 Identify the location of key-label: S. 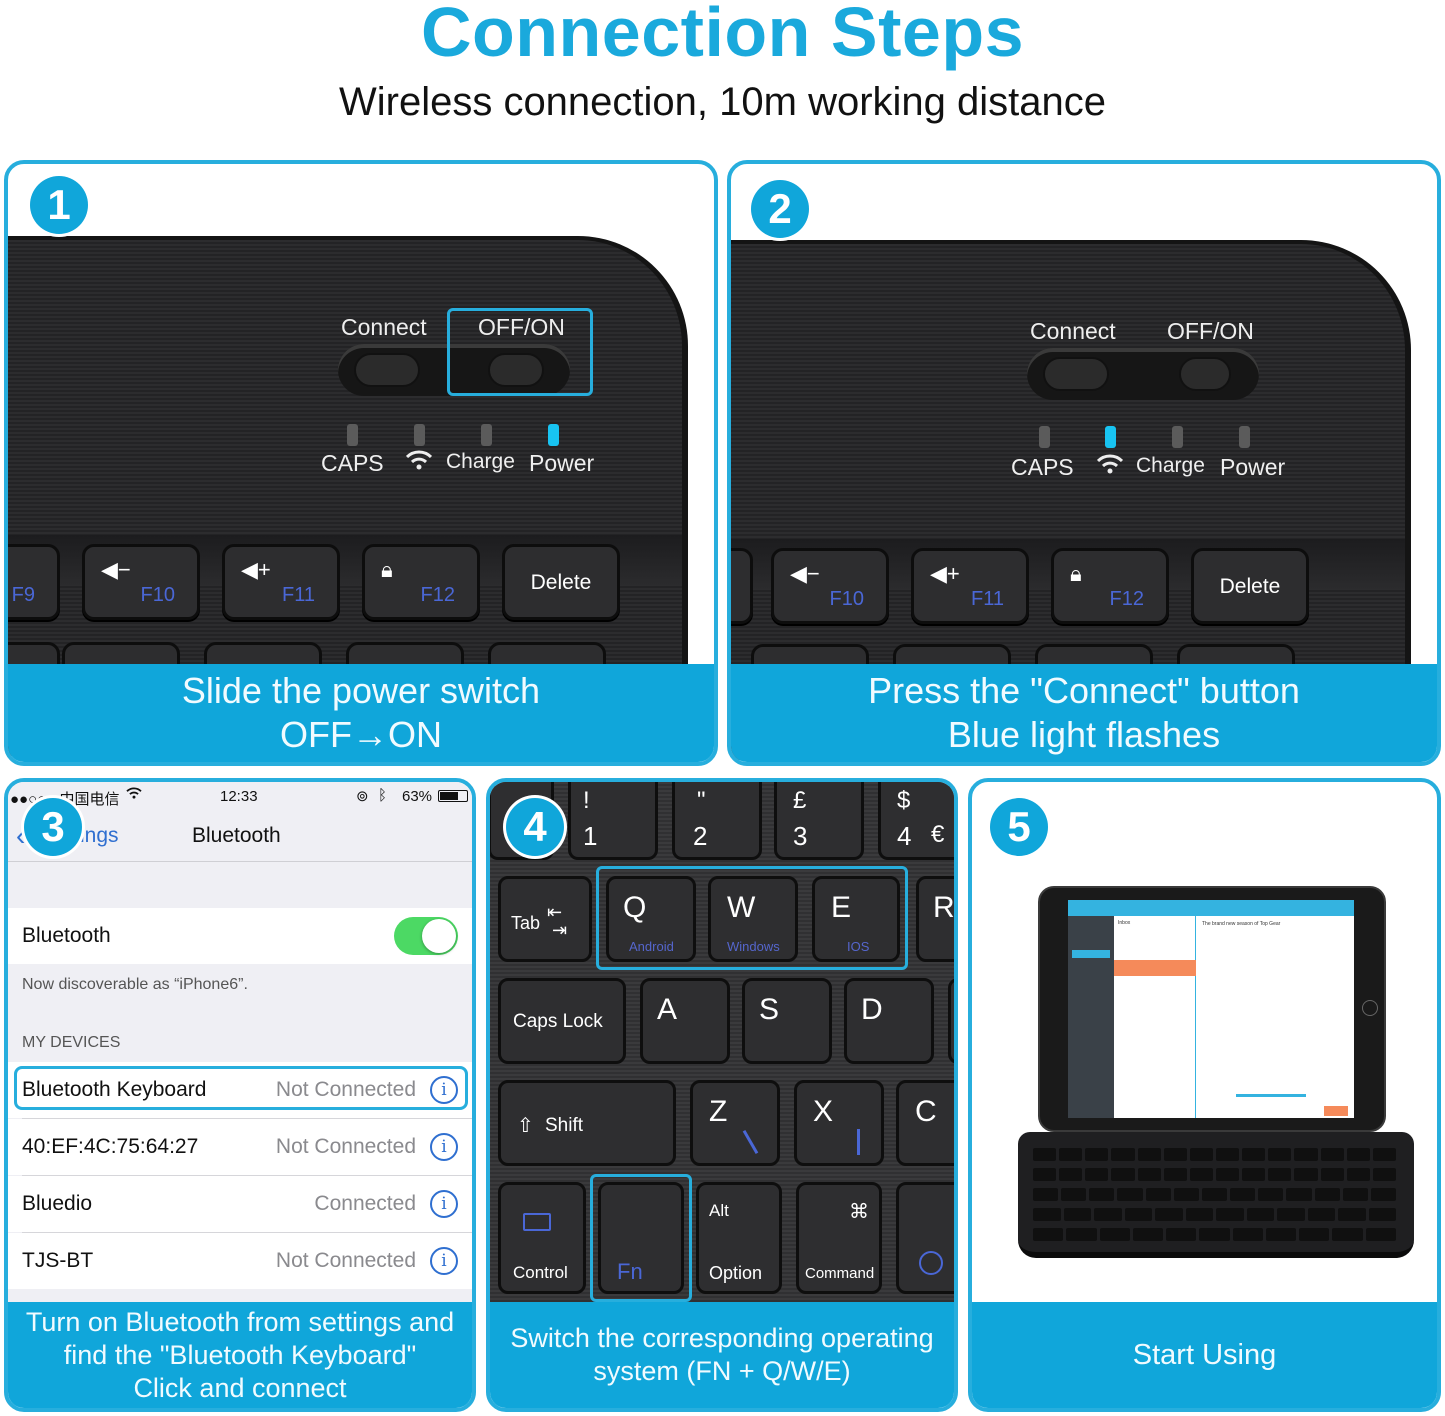
(769, 1009).